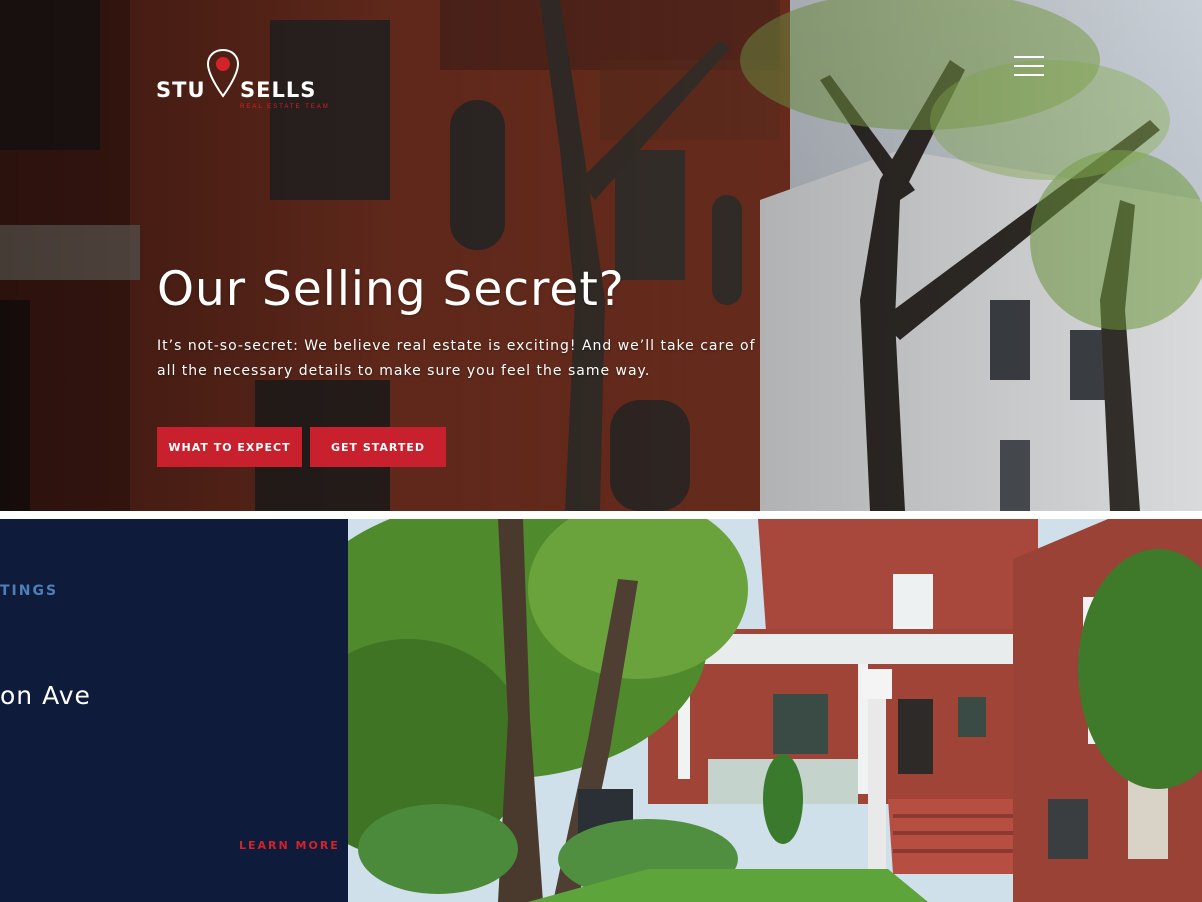 The height and width of the screenshot is (902, 1202). What do you see at coordinates (174, 710) in the screenshot?
I see `featured-listing-panel: TINGS on Ave LEARN MORE` at bounding box center [174, 710].